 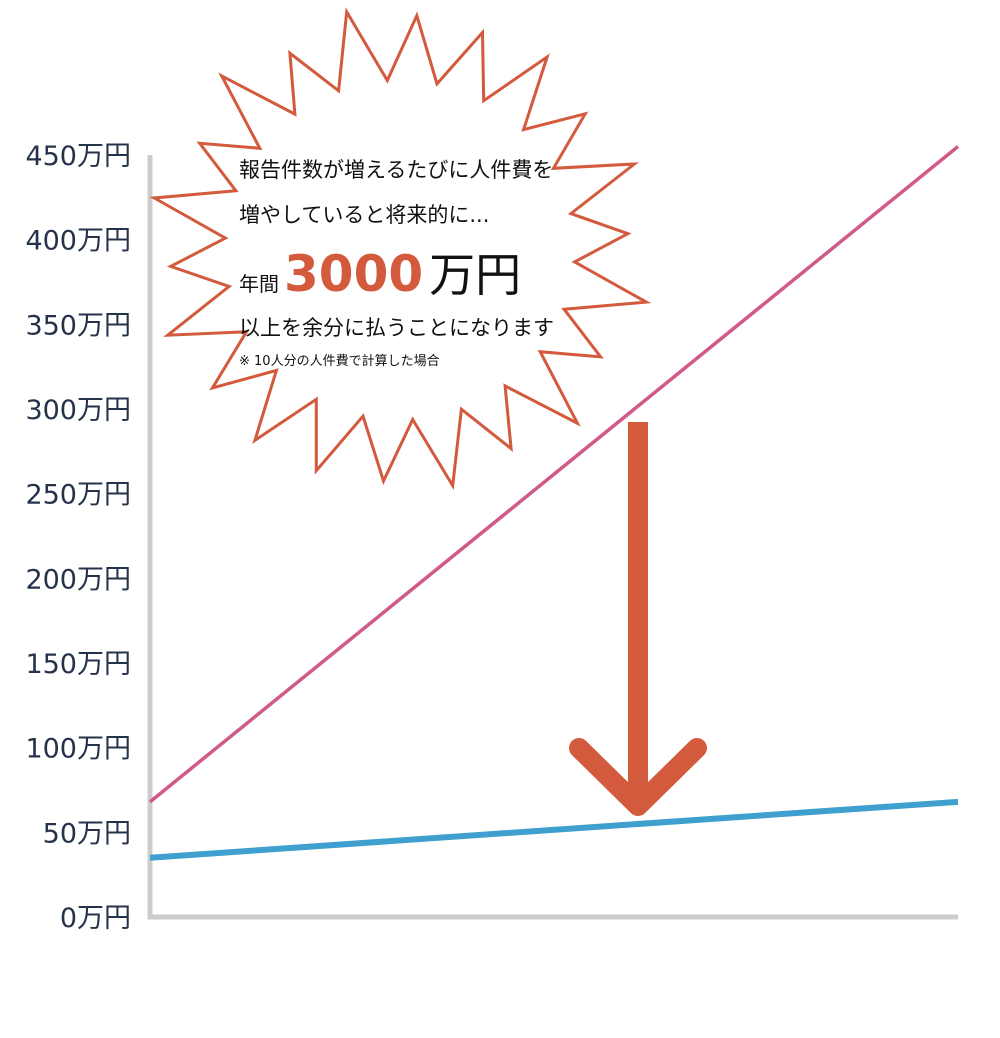 I want to click on y-tick-label: 400万円, so click(x=78, y=241).